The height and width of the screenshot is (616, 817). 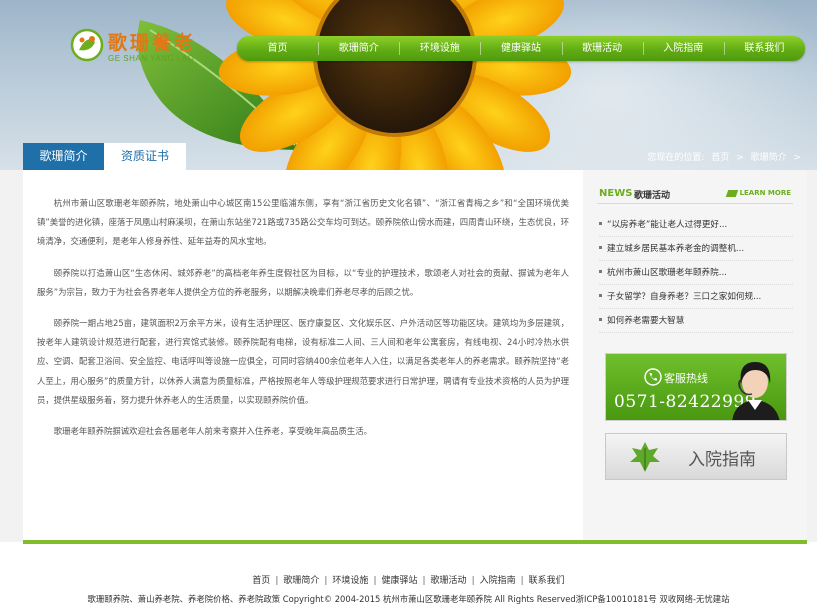 What do you see at coordinates (696, 387) in the screenshot?
I see `hotline-banner: 客服热线 0571-82422999` at bounding box center [696, 387].